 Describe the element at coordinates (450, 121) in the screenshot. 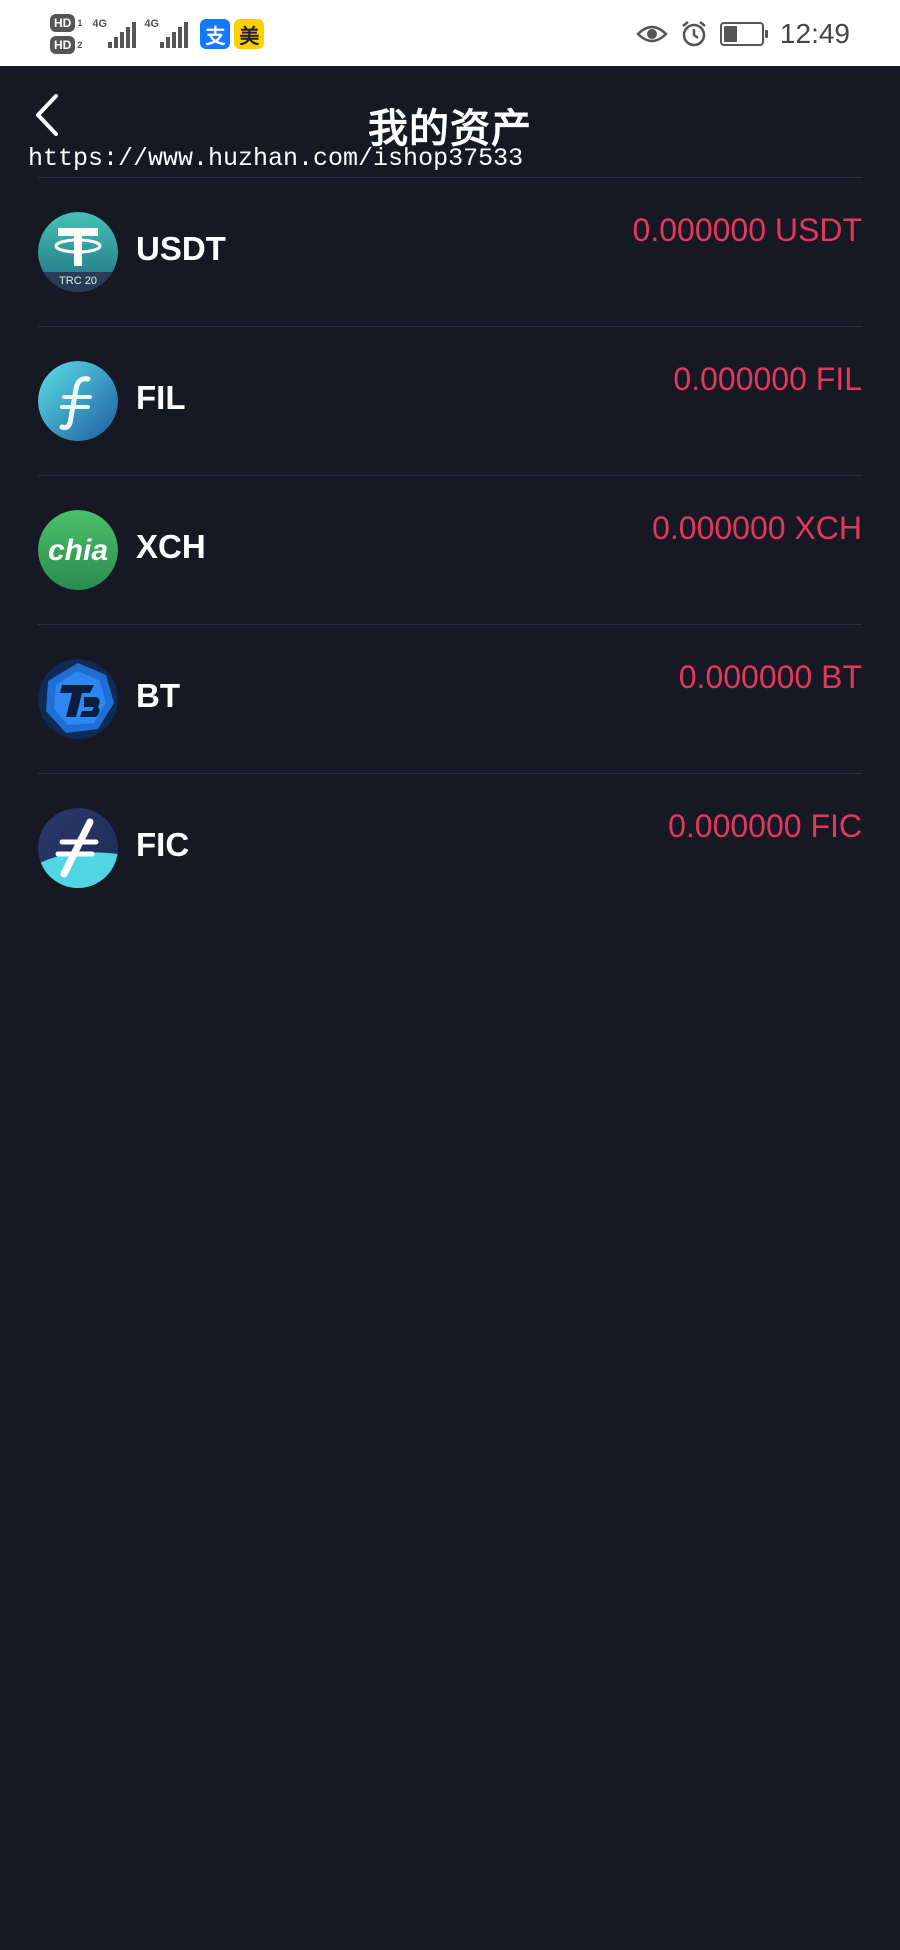

I see `page-header: 我的资产 https://www.huzhan.com/ishop37533` at that location.